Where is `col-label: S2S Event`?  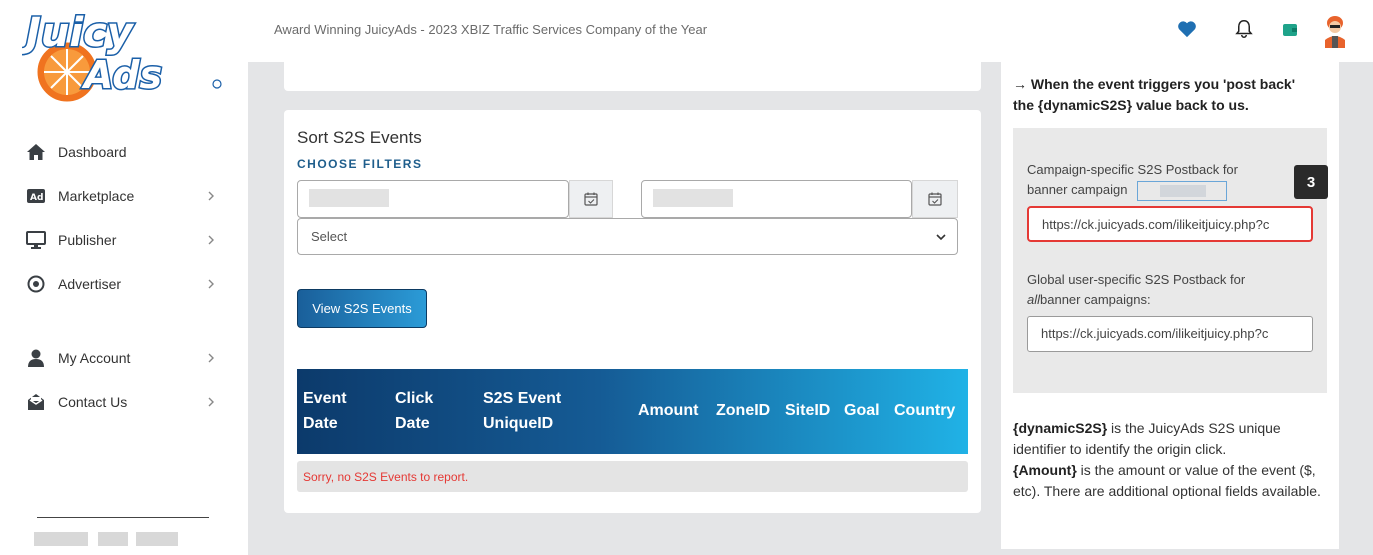 col-label: S2S Event is located at coordinates (522, 398).